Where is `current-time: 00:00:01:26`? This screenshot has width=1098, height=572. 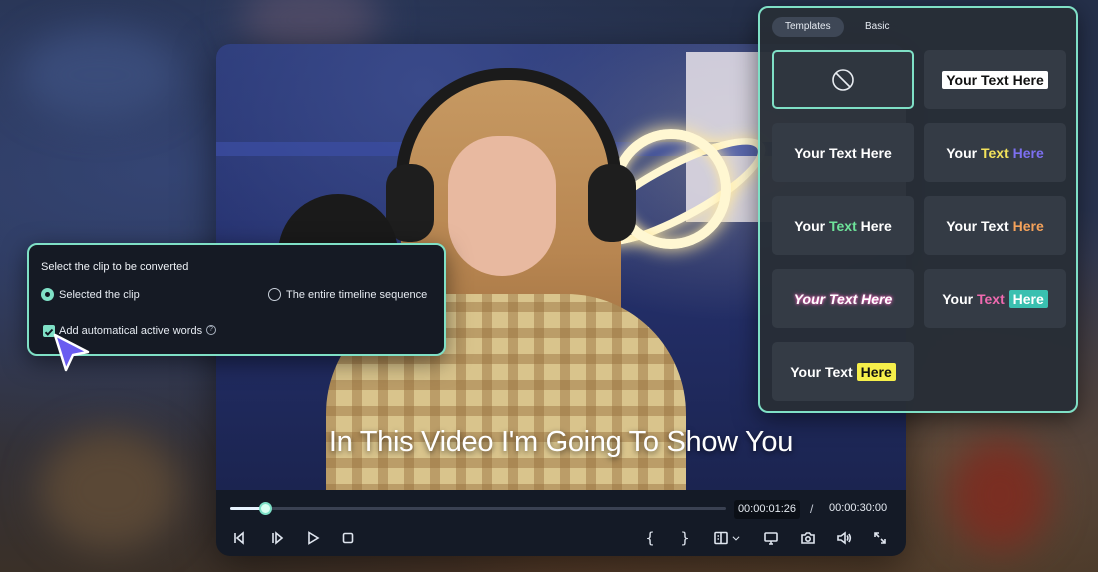
current-time: 00:00:01:26 is located at coordinates (767, 509).